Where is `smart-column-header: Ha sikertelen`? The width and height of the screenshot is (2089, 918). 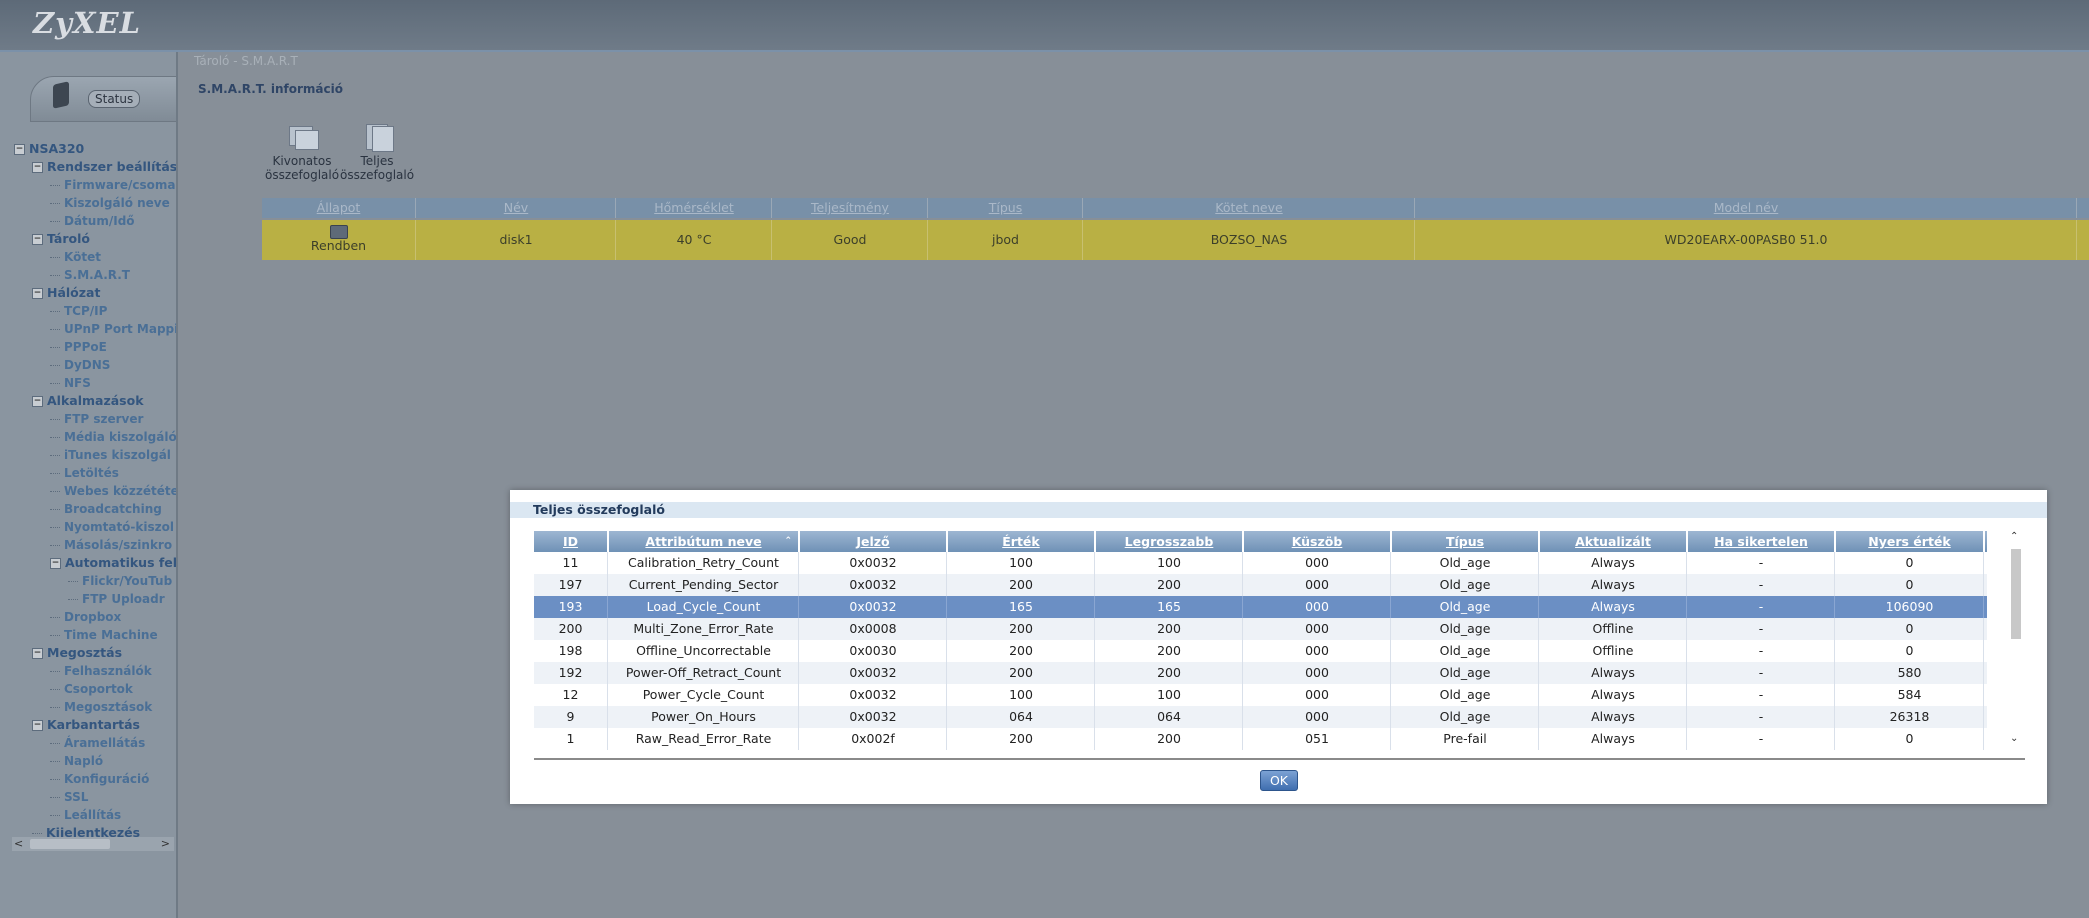 smart-column-header: Ha sikertelen is located at coordinates (1762, 541).